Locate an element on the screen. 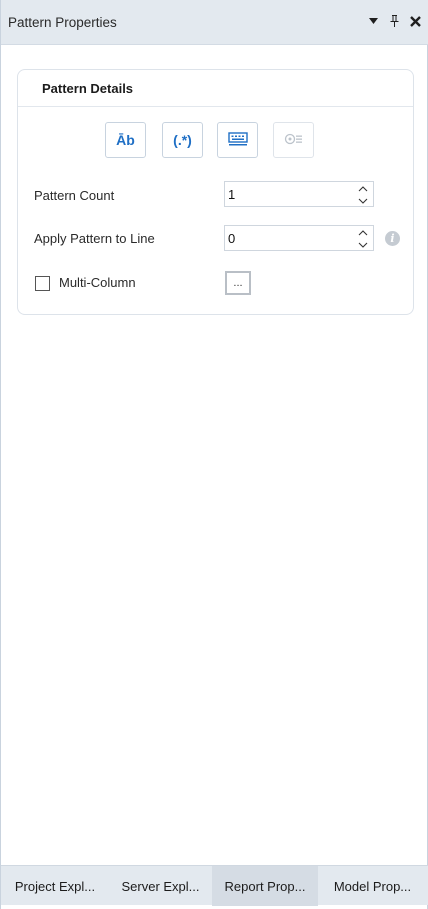 The height and width of the screenshot is (909, 428). pattern-count-value: 1 is located at coordinates (231, 194).